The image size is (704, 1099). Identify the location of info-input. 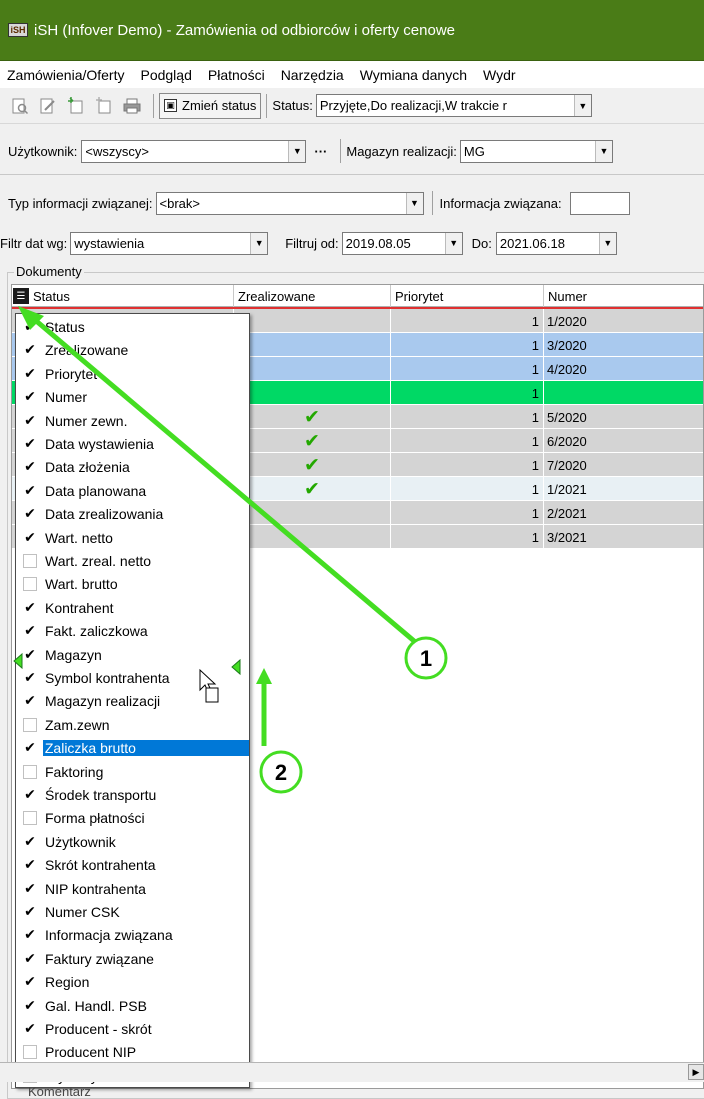
(599, 203).